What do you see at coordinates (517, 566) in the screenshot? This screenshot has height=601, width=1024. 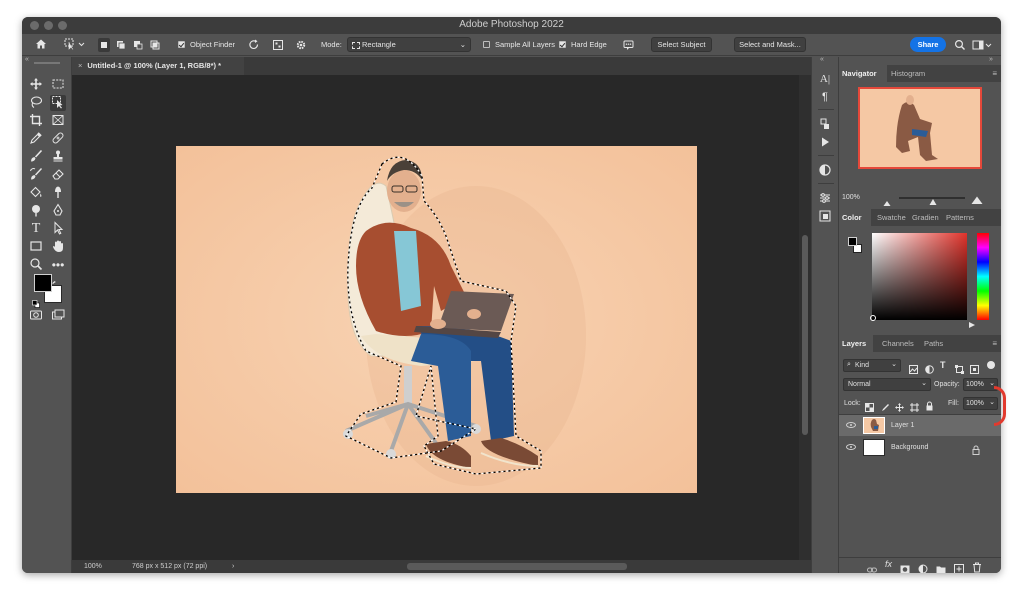 I see `horizontal-scroll-thumb` at bounding box center [517, 566].